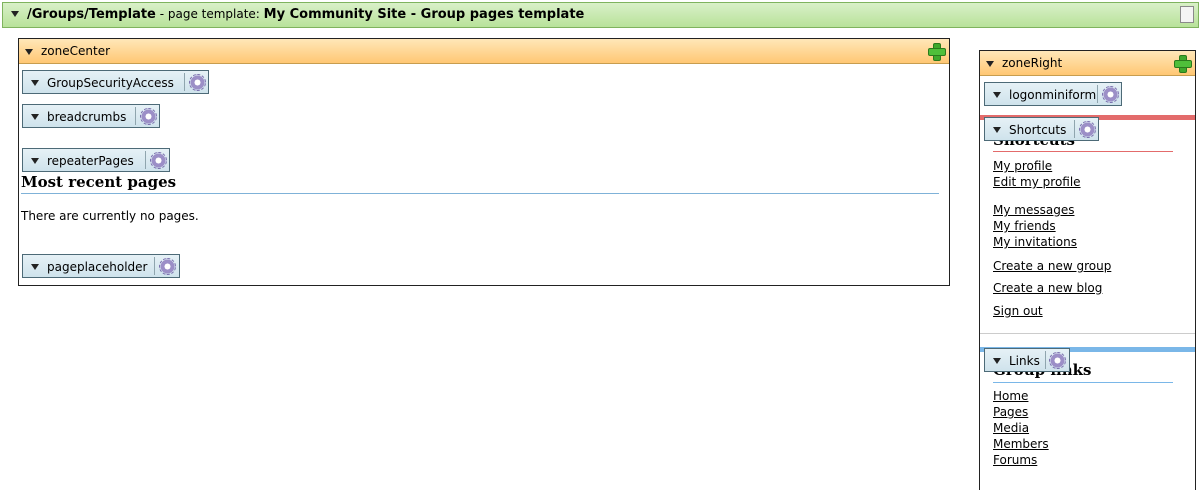 This screenshot has height=490, width=1203. Describe the element at coordinates (1083, 382) in the screenshot. I see `links-underline` at that location.